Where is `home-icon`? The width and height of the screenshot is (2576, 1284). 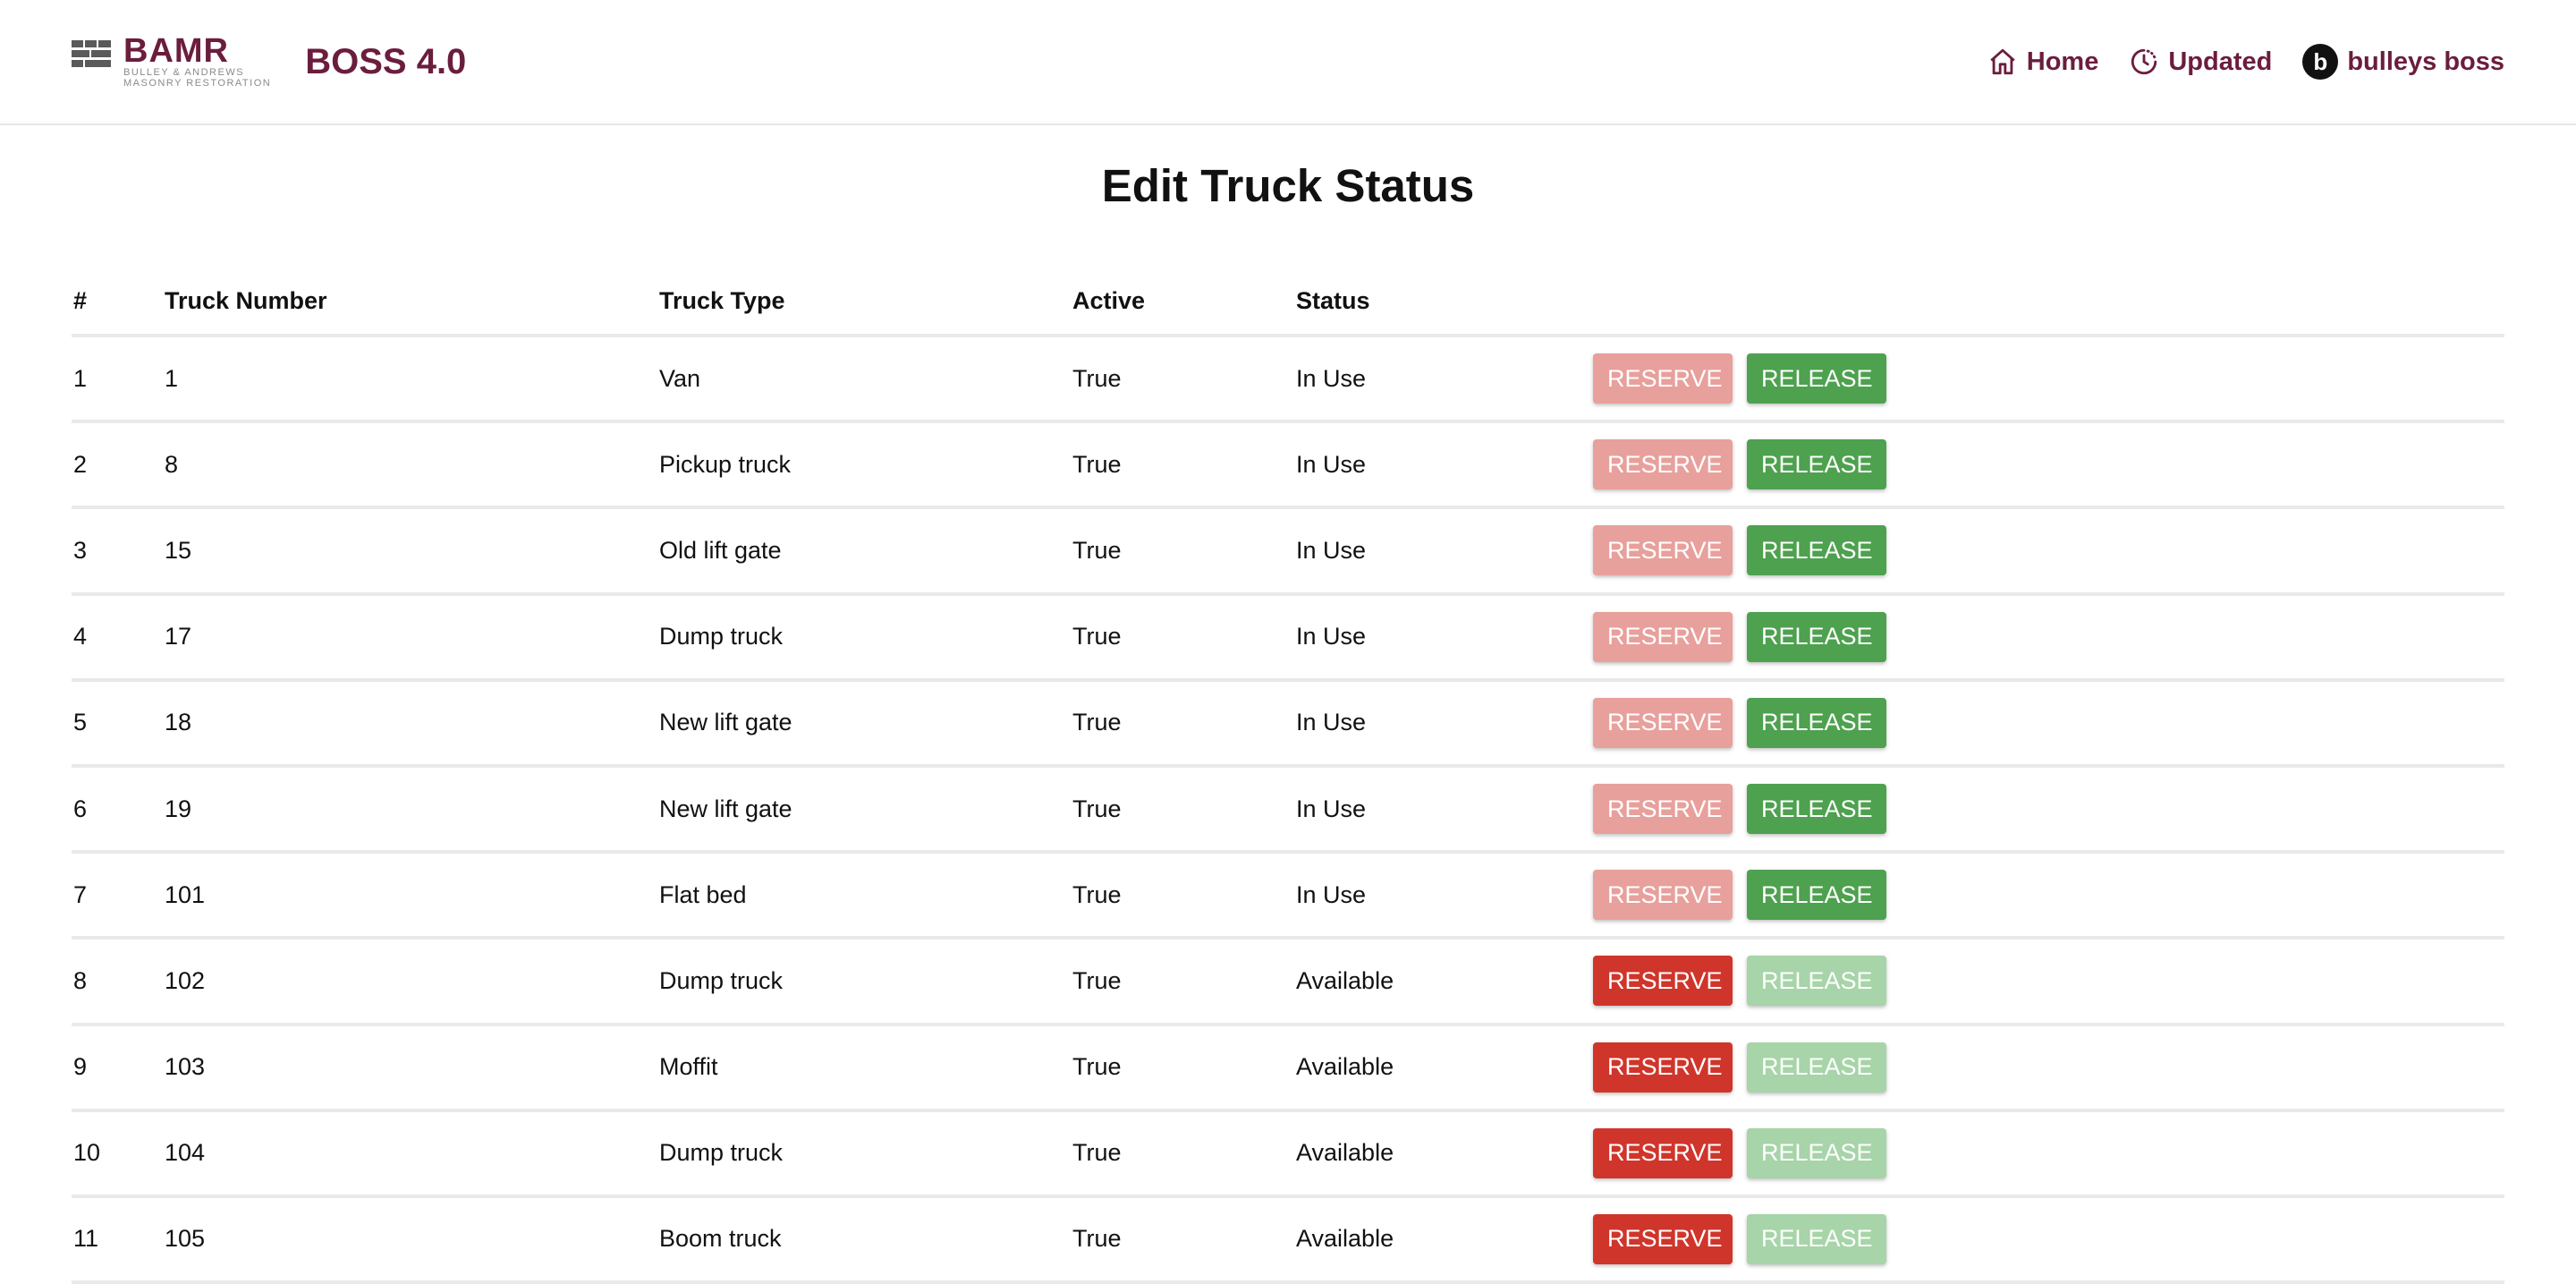 home-icon is located at coordinates (2002, 61).